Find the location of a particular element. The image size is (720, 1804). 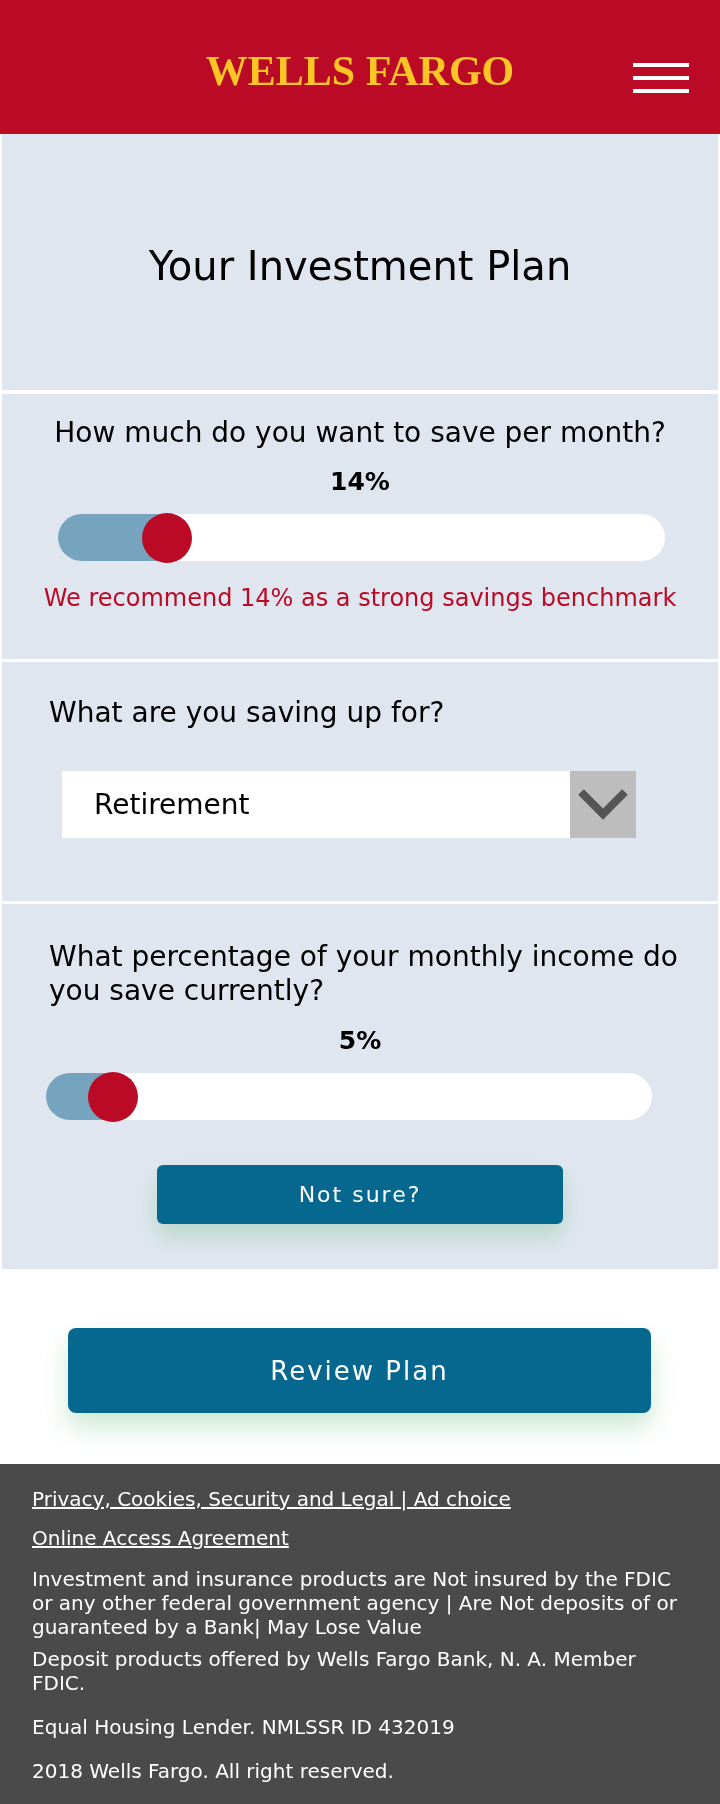

footer-link: Online Access Agreement is located at coordinates (160, 1538).